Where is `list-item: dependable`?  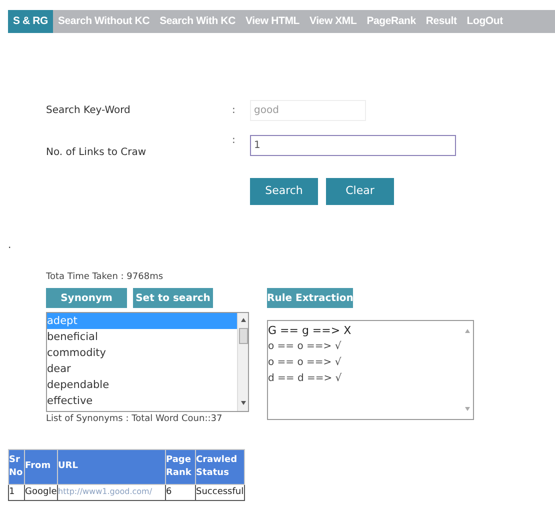
list-item: dependable is located at coordinates (142, 385).